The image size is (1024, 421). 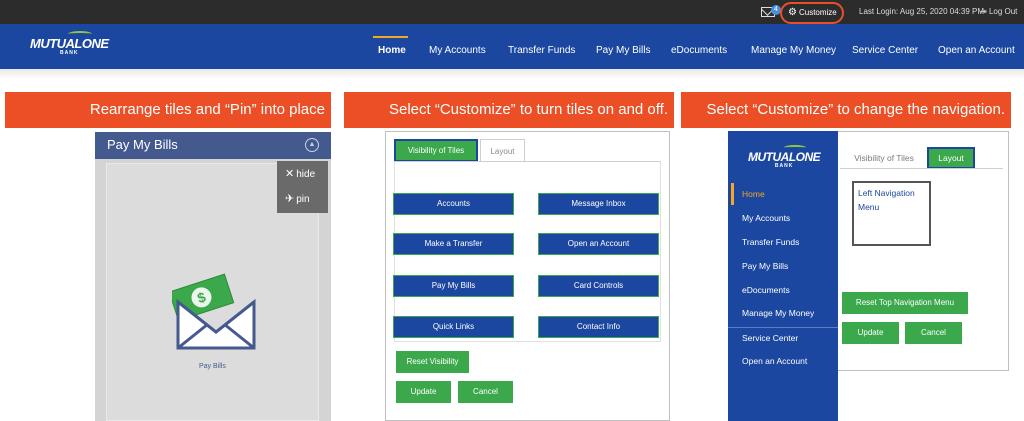 I want to click on side-item-transfer-funds: Transfer Funds, so click(x=770, y=242).